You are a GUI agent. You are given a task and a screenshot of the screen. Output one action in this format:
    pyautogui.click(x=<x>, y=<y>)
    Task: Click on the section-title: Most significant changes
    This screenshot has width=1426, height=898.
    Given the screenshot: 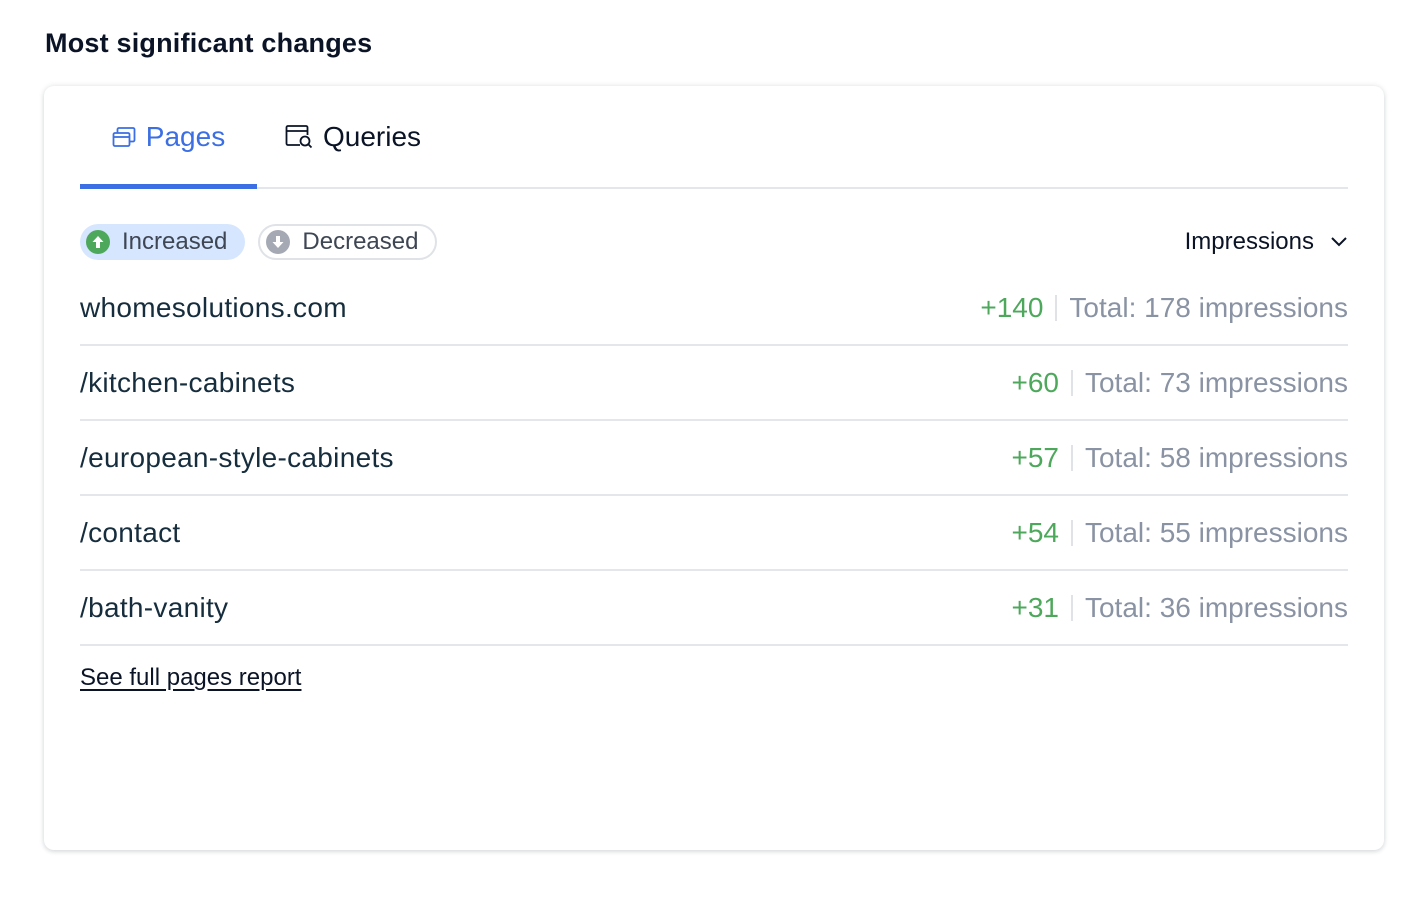 What is the action you would take?
    pyautogui.click(x=209, y=43)
    